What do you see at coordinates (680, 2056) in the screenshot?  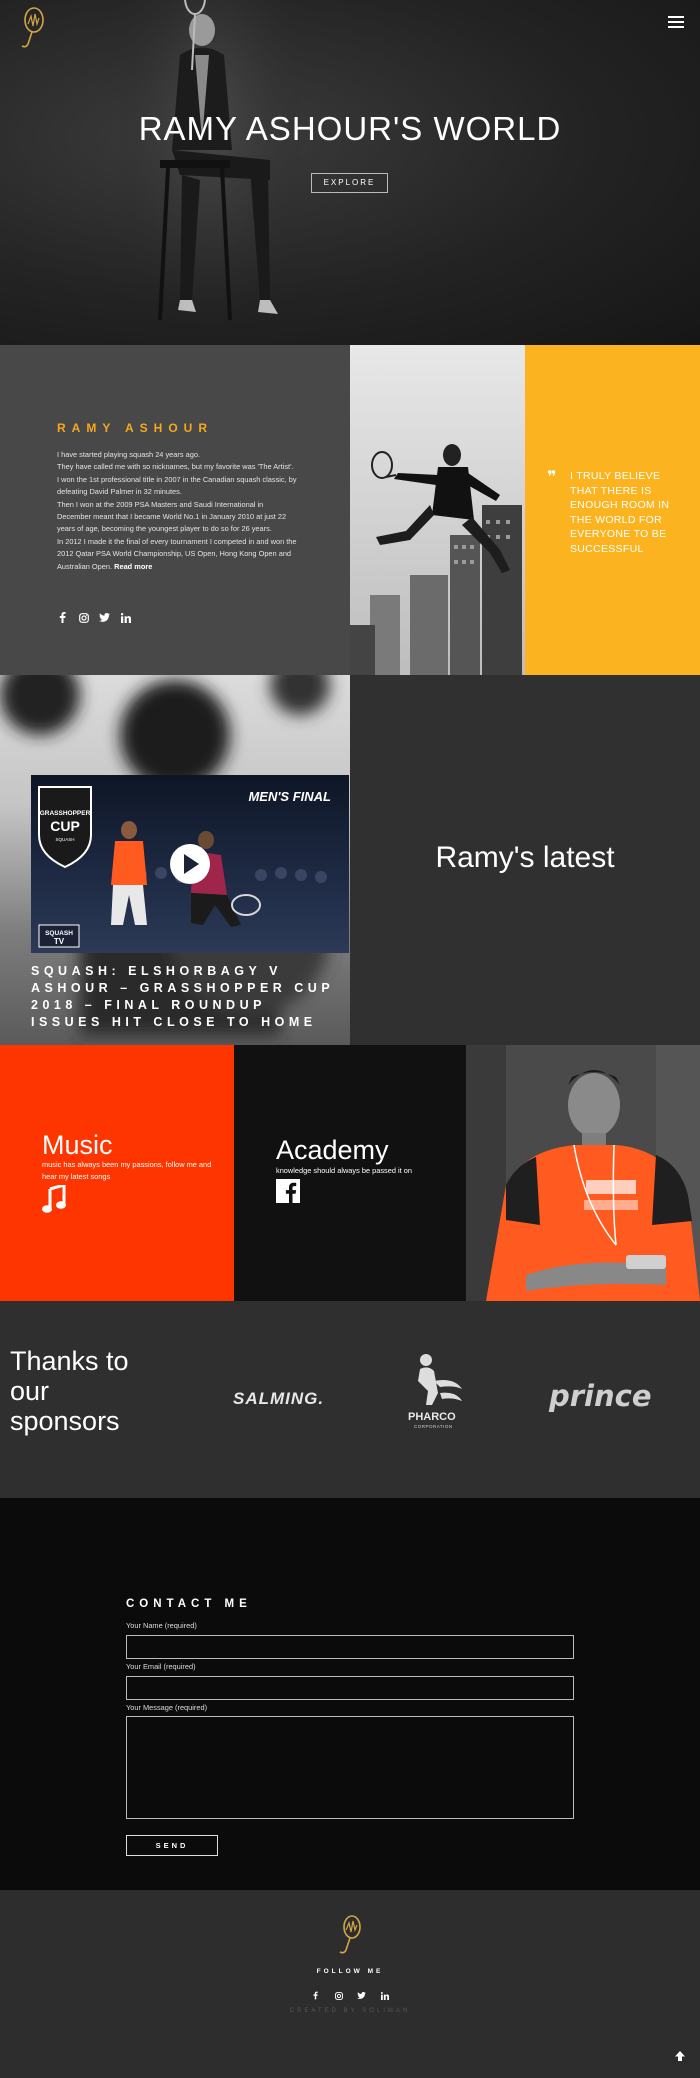 I see `arrow-up-icon` at bounding box center [680, 2056].